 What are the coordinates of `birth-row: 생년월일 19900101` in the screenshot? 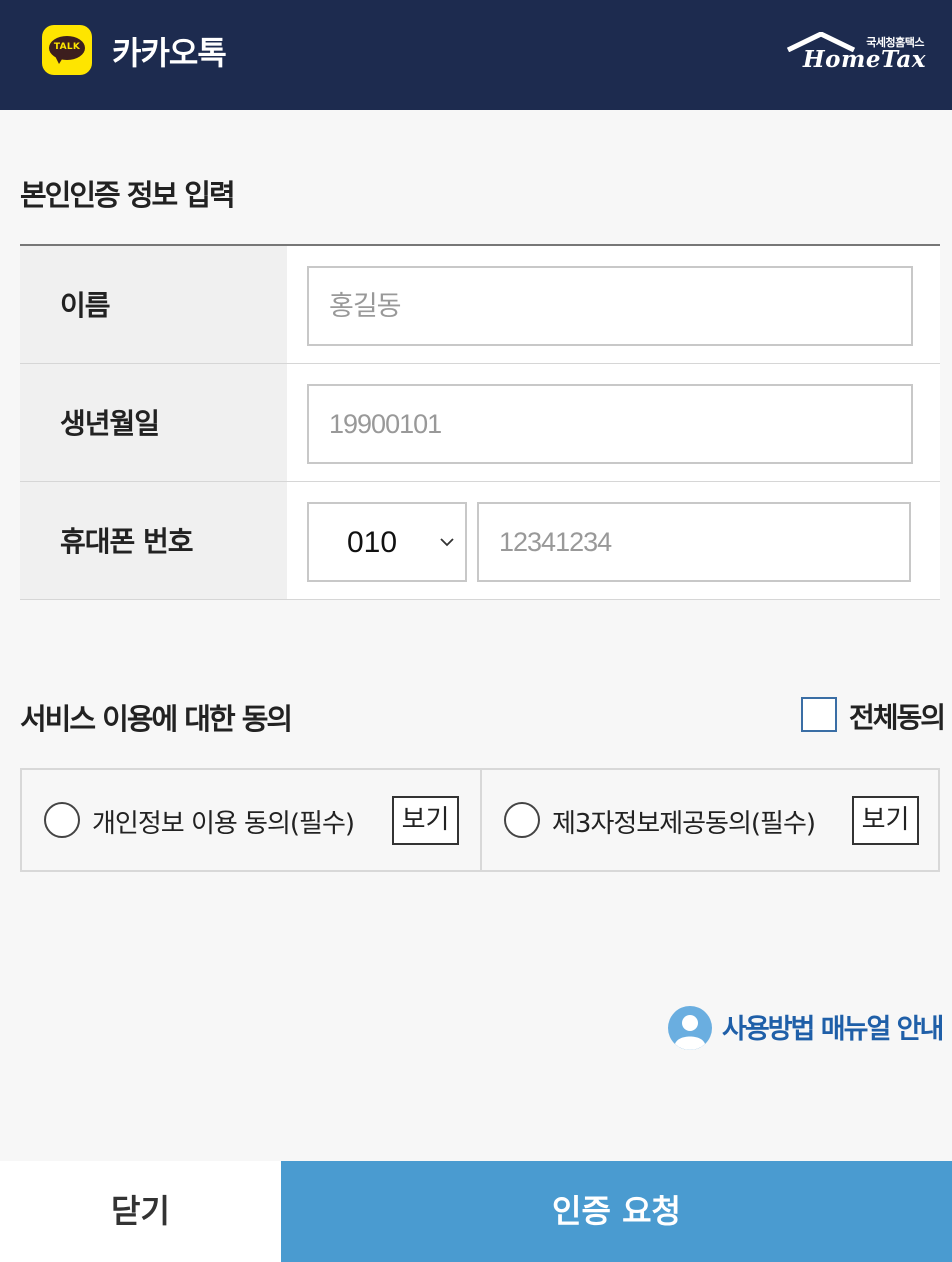 It's located at (480, 423).